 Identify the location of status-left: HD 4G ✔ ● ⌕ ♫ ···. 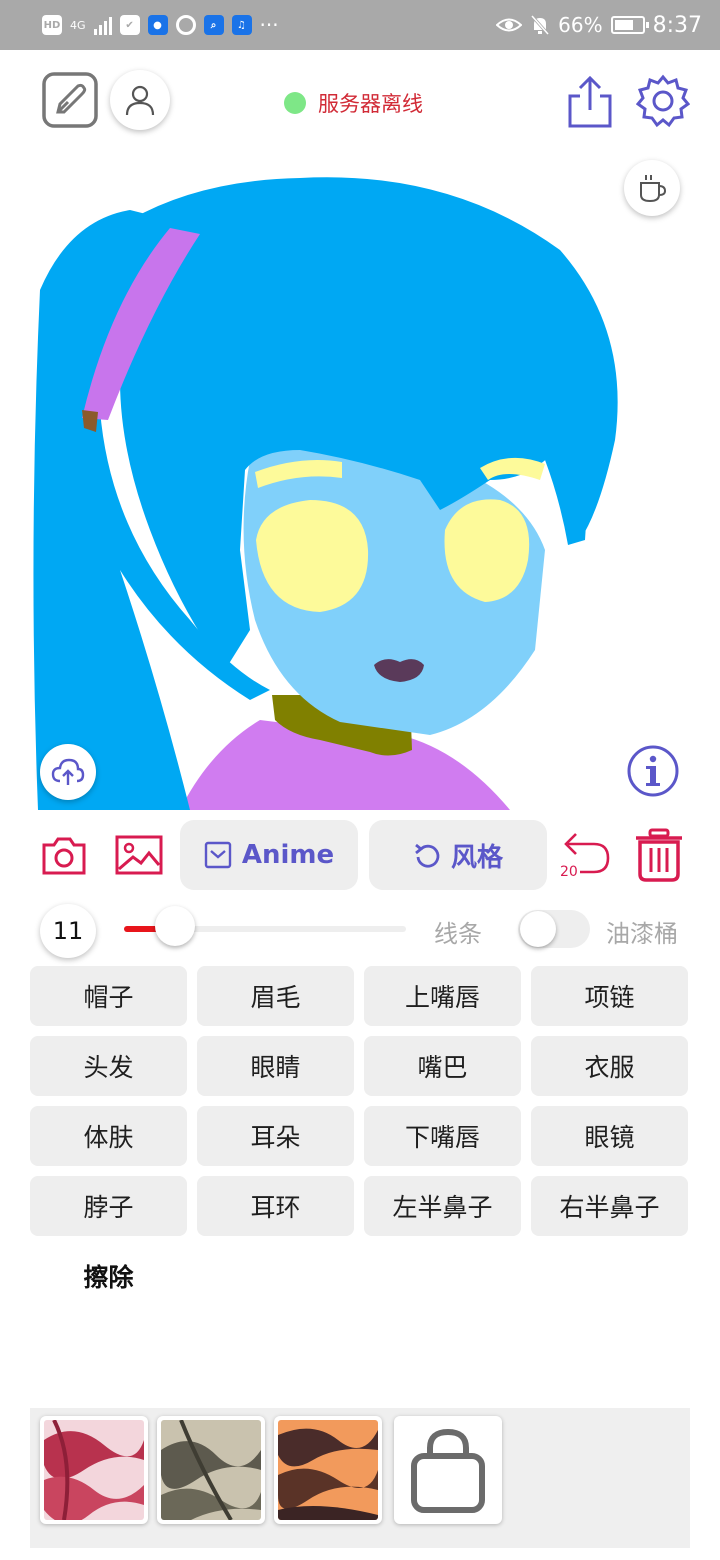
(160, 25).